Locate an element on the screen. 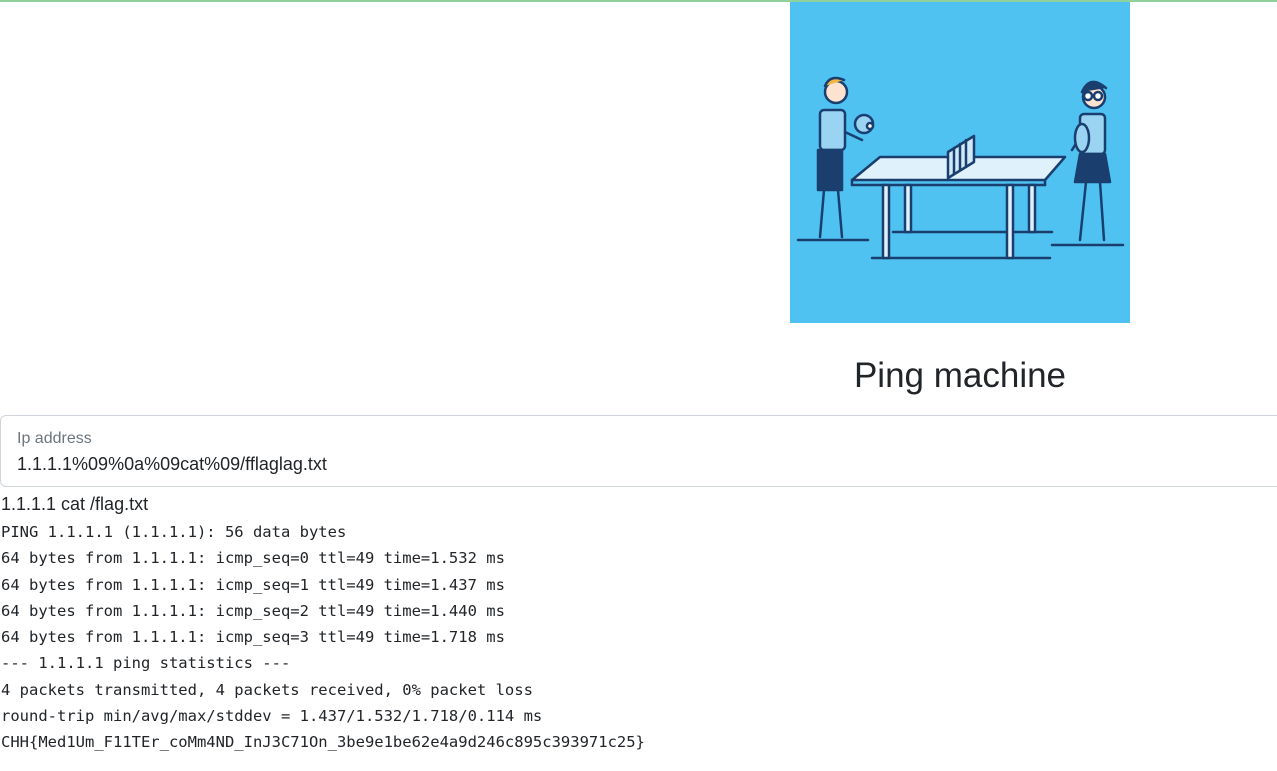 The height and width of the screenshot is (771, 1277). page-title: Ping machine is located at coordinates (960, 375).